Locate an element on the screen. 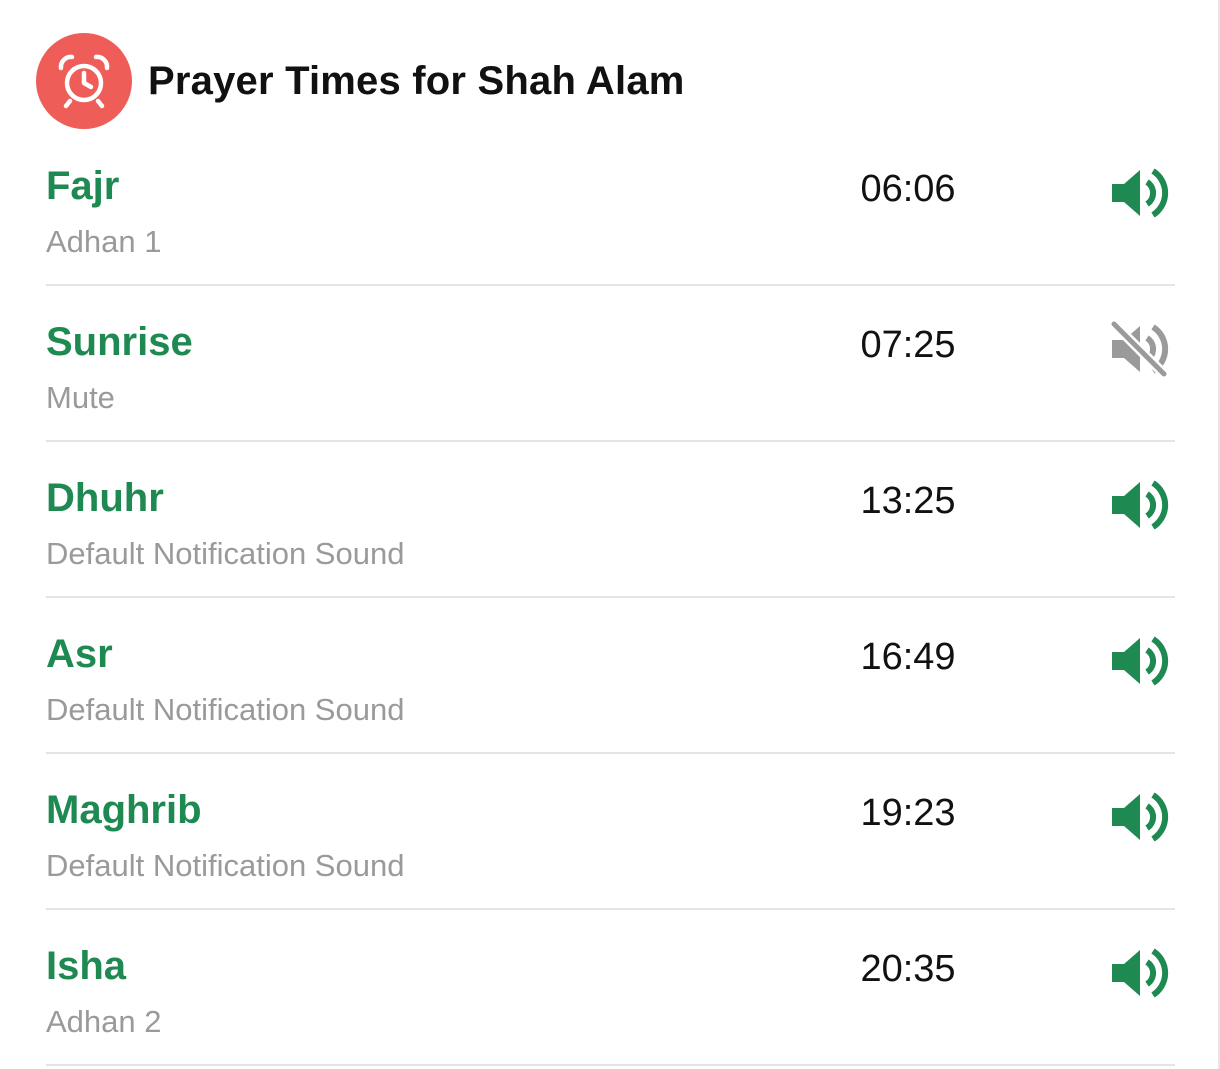  prayer-name: Isha is located at coordinates (86, 966).